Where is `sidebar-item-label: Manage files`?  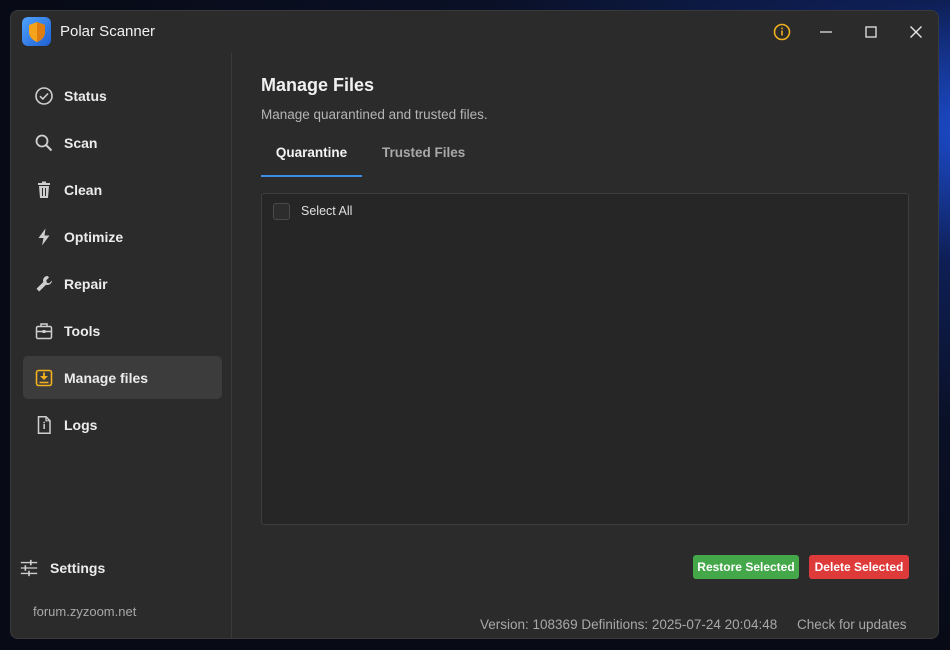 sidebar-item-label: Manage files is located at coordinates (106, 377).